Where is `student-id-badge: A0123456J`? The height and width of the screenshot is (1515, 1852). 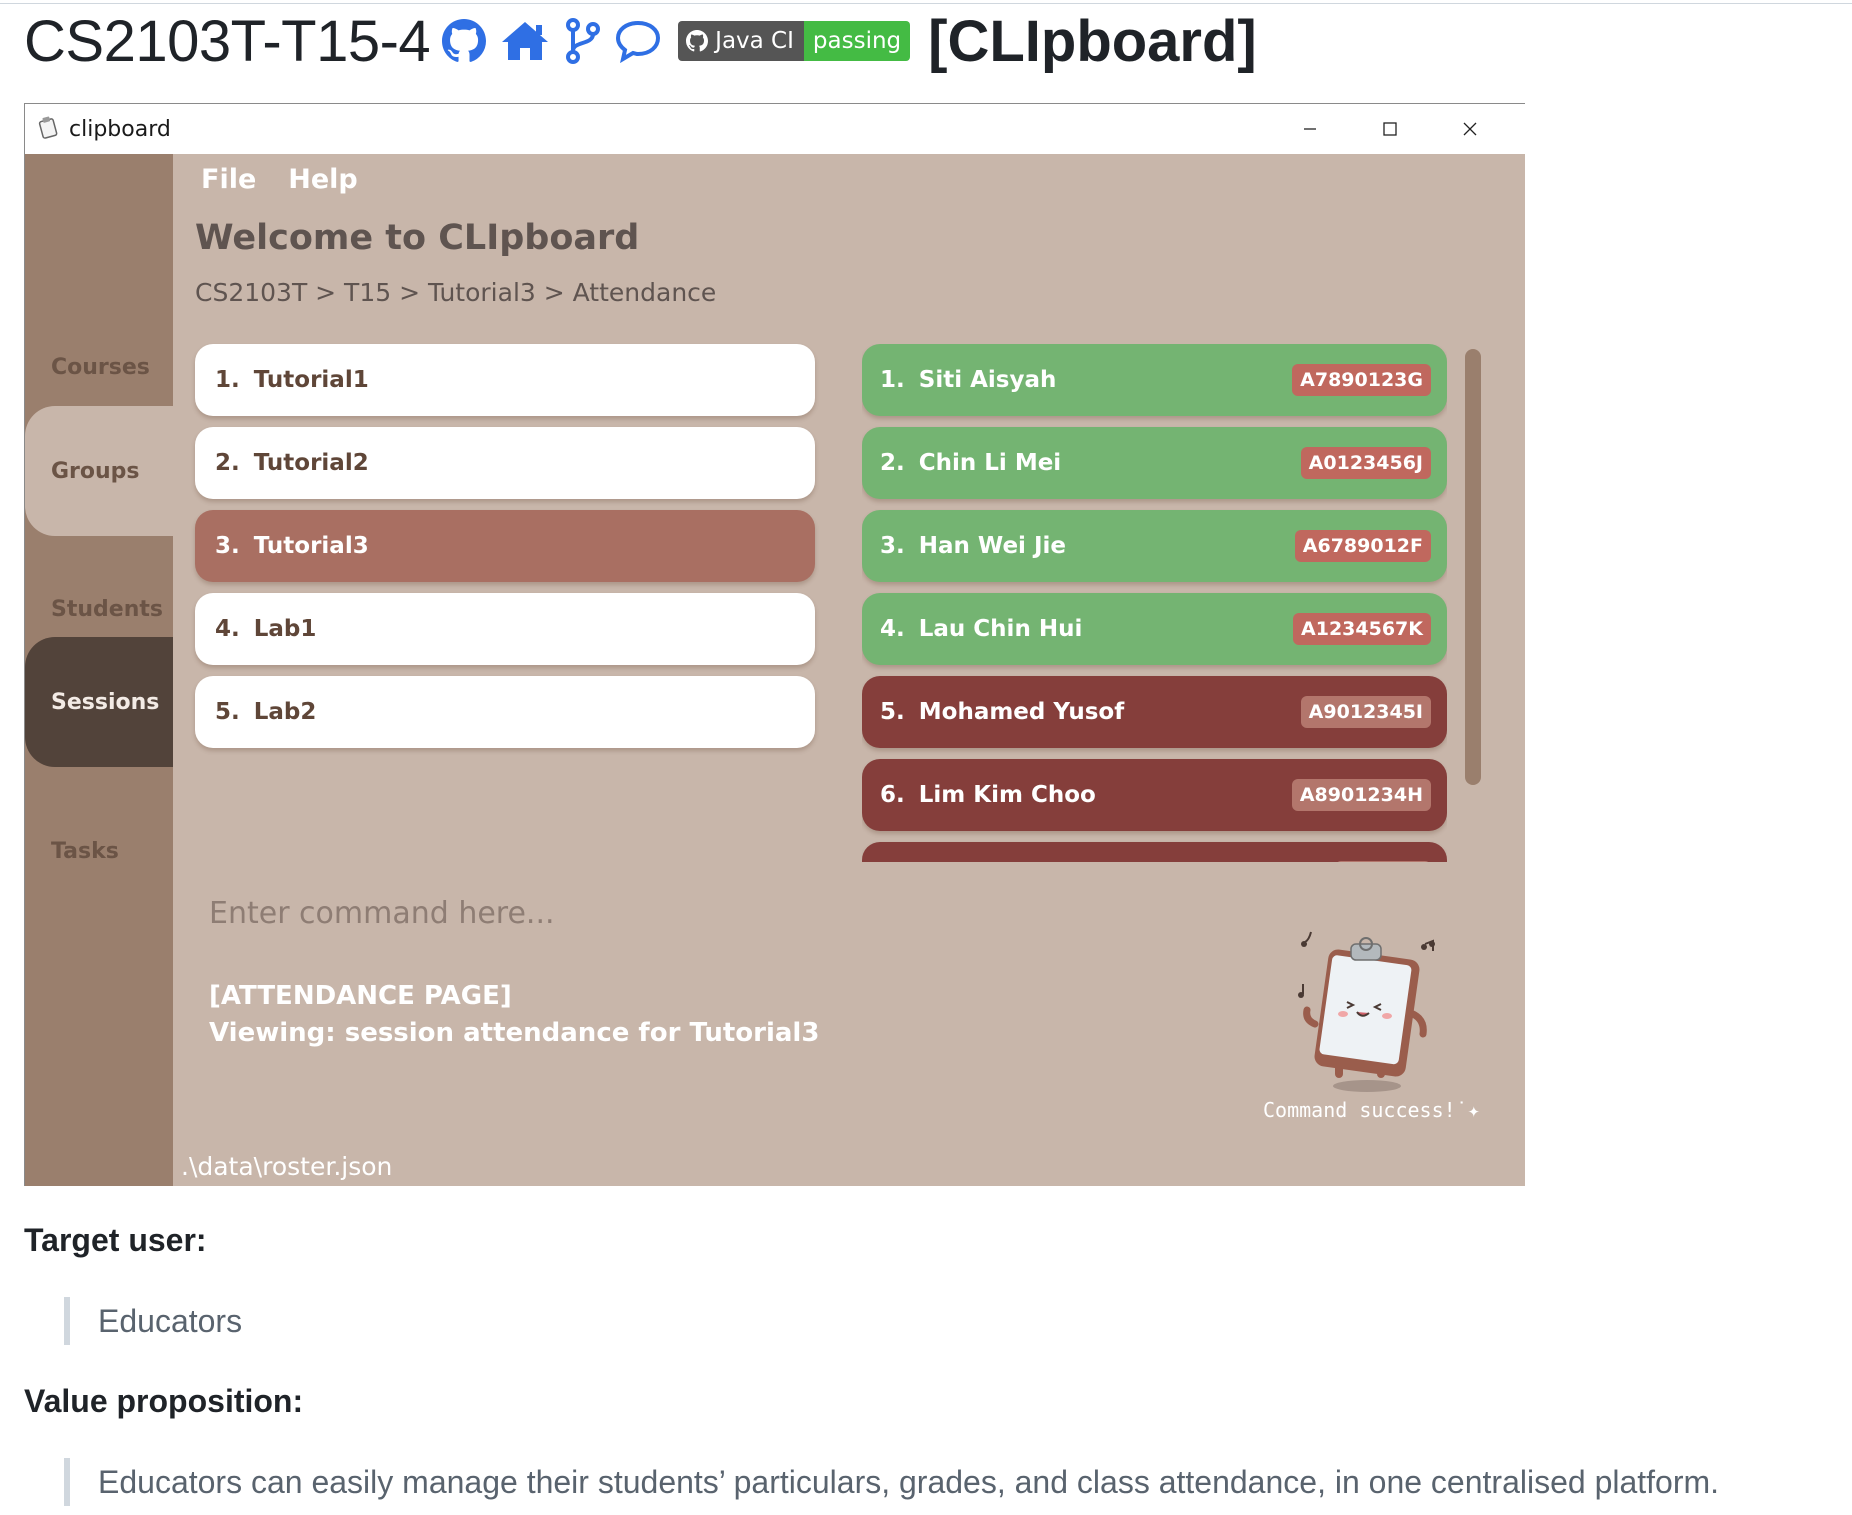
student-id-badge: A0123456J is located at coordinates (1365, 463).